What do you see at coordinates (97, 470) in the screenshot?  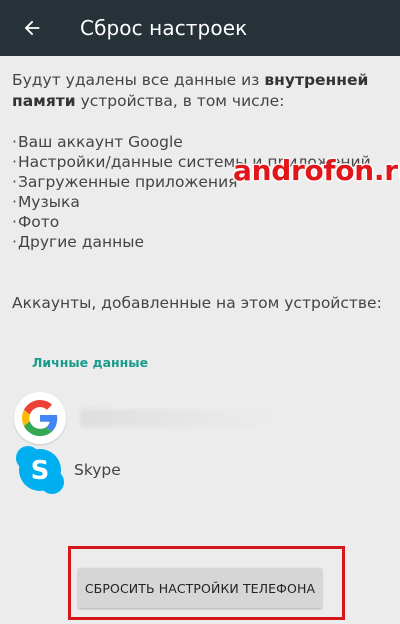 I see `account-label-skype: Skype` at bounding box center [97, 470].